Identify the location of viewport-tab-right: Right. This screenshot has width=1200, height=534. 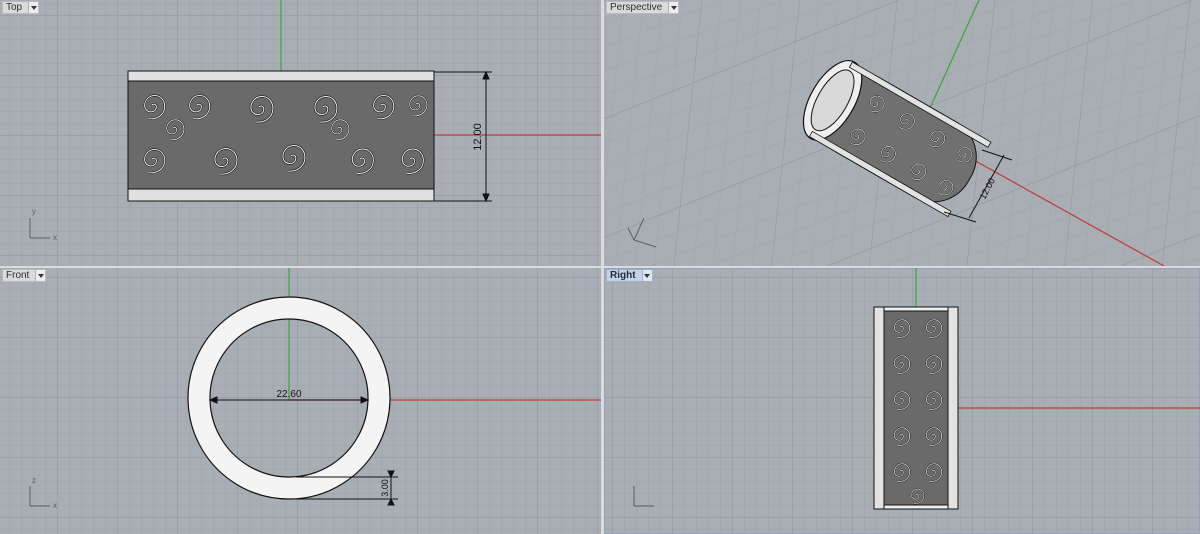
(629, 275).